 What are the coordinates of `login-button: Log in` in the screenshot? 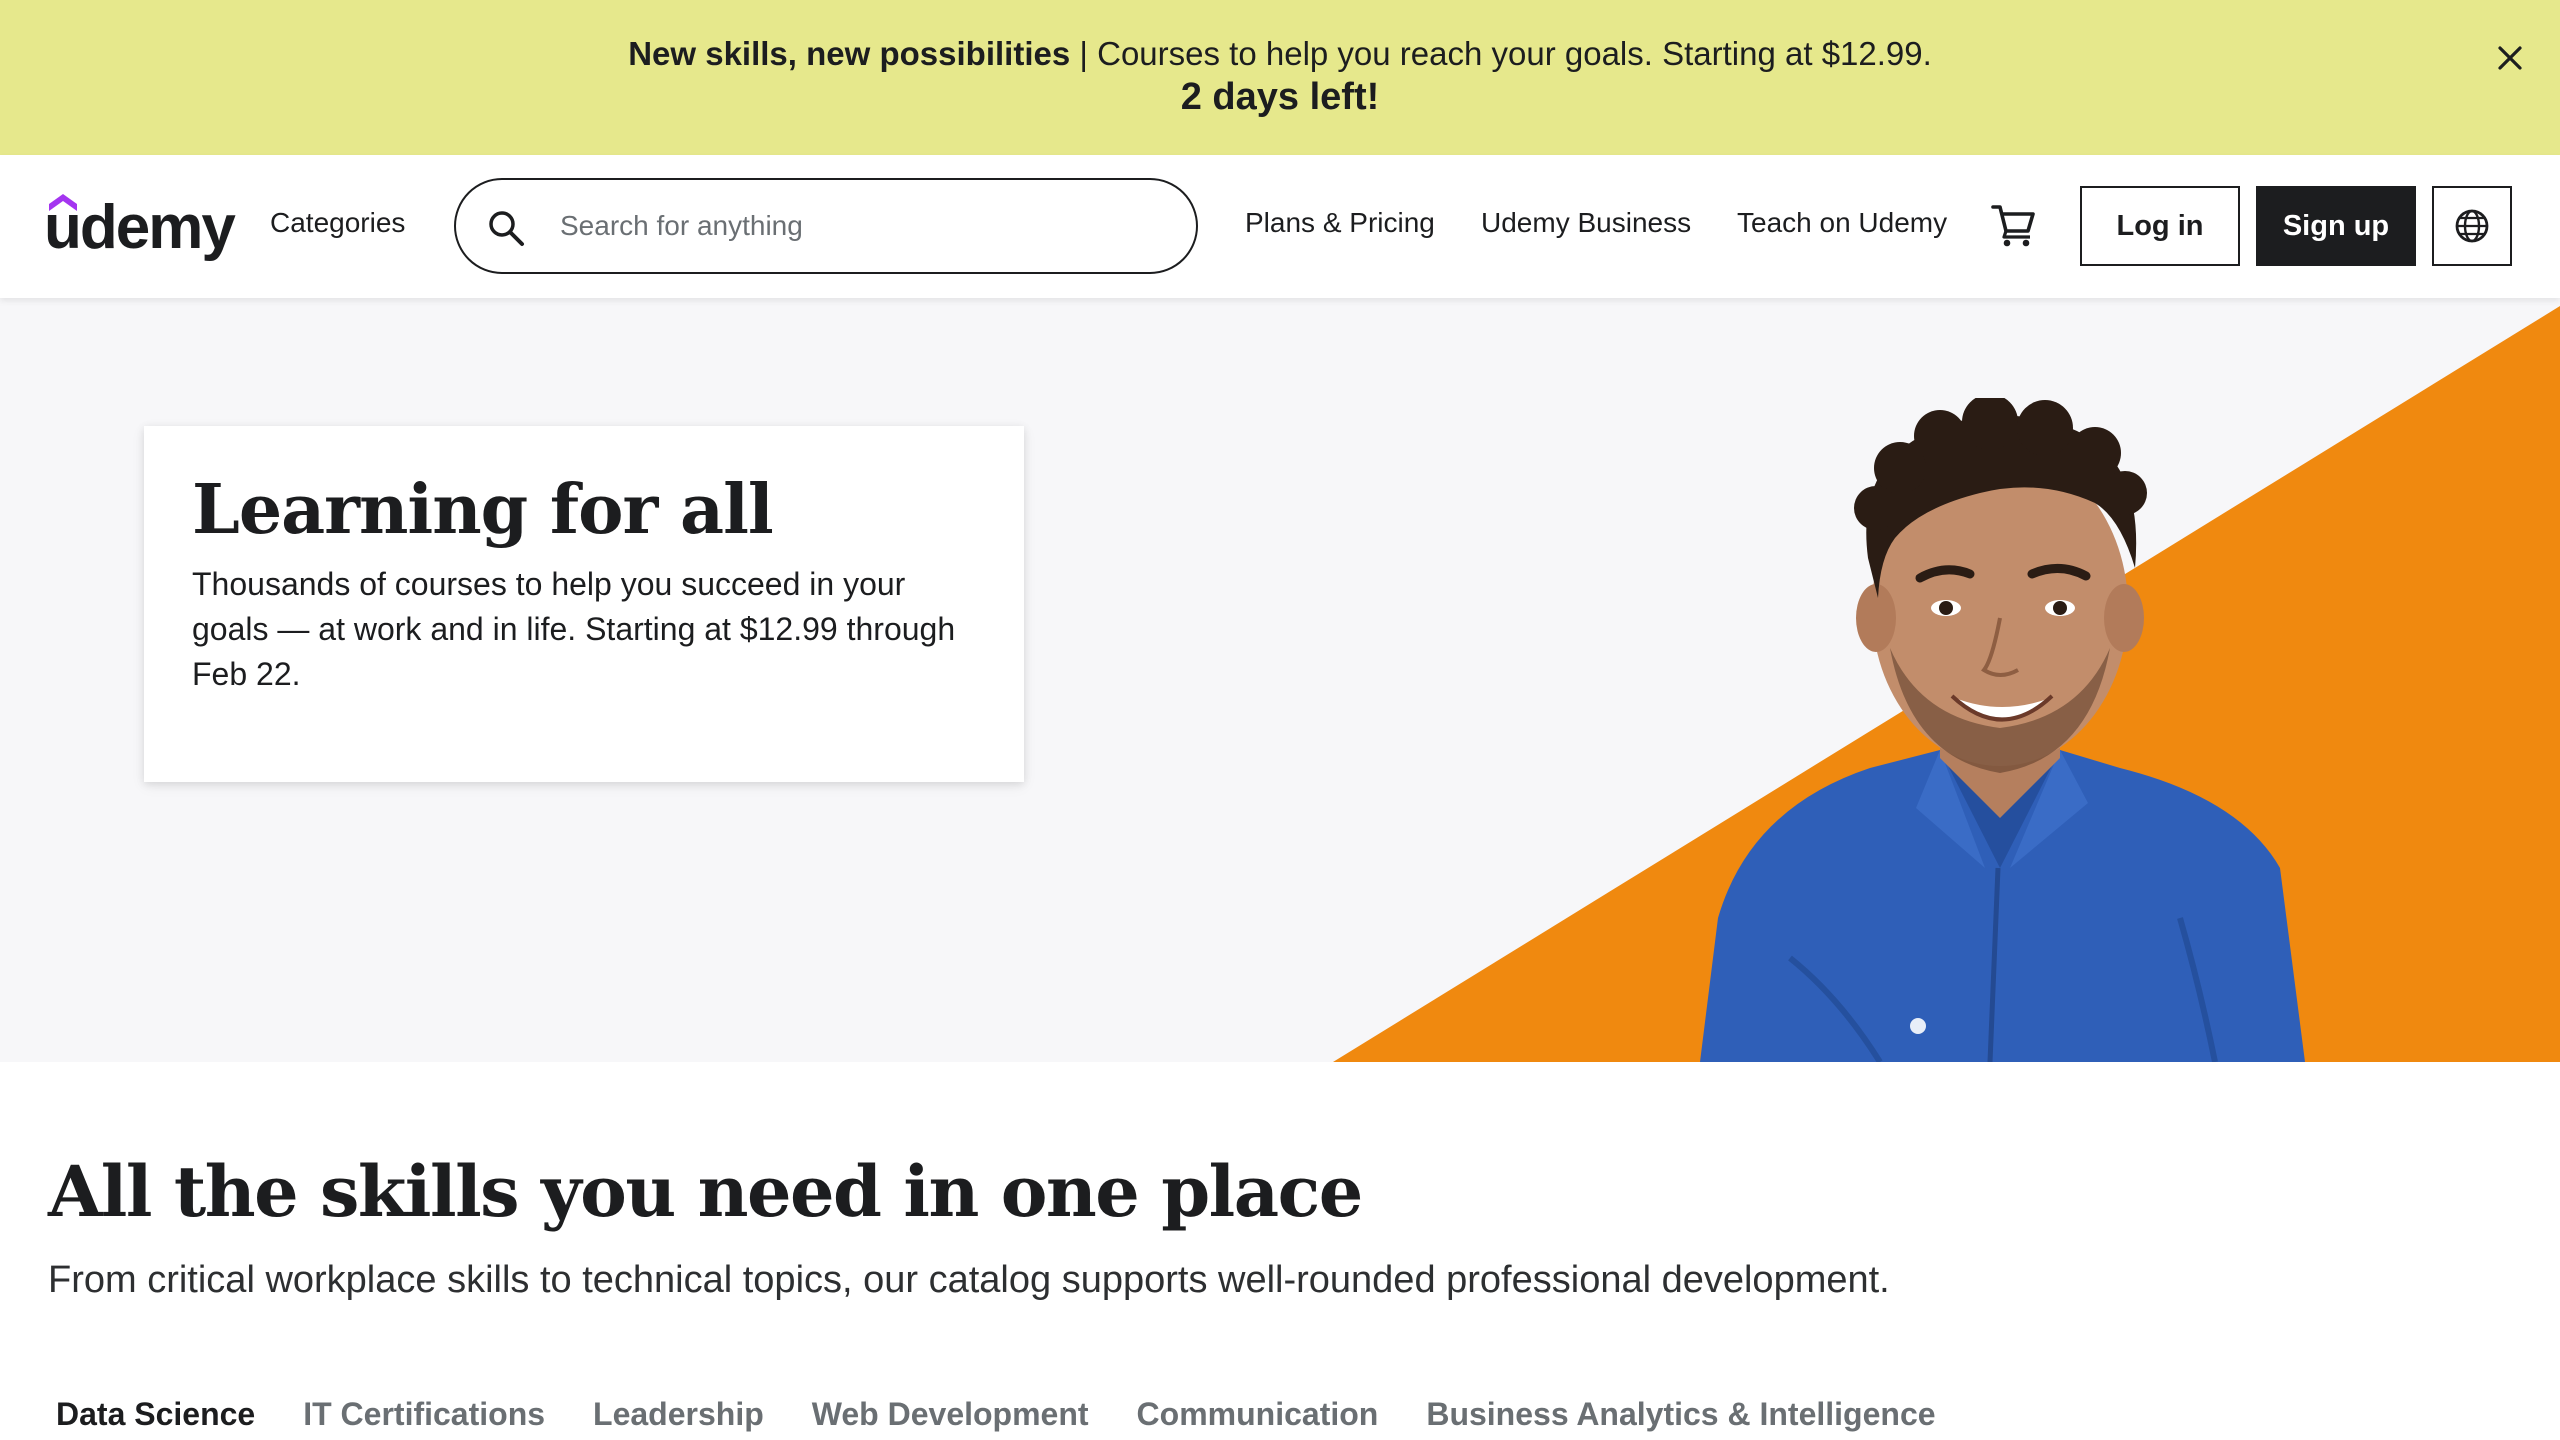 It's located at (2160, 226).